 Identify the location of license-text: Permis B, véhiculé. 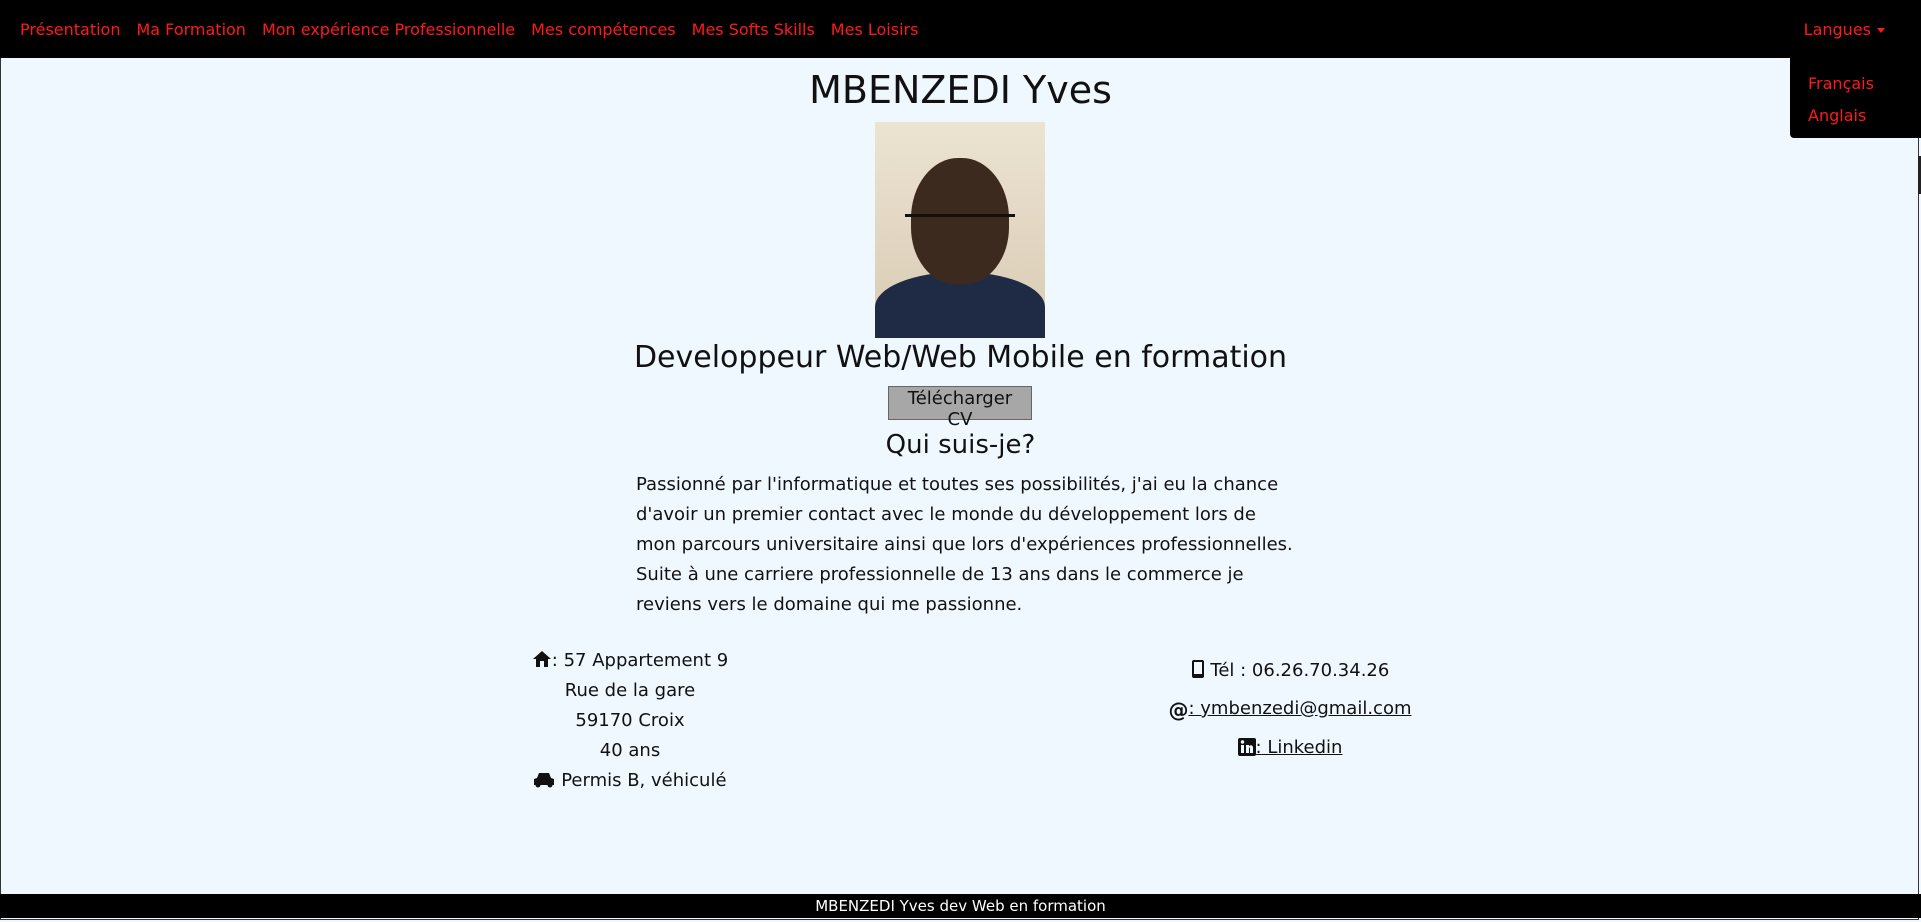
(644, 780).